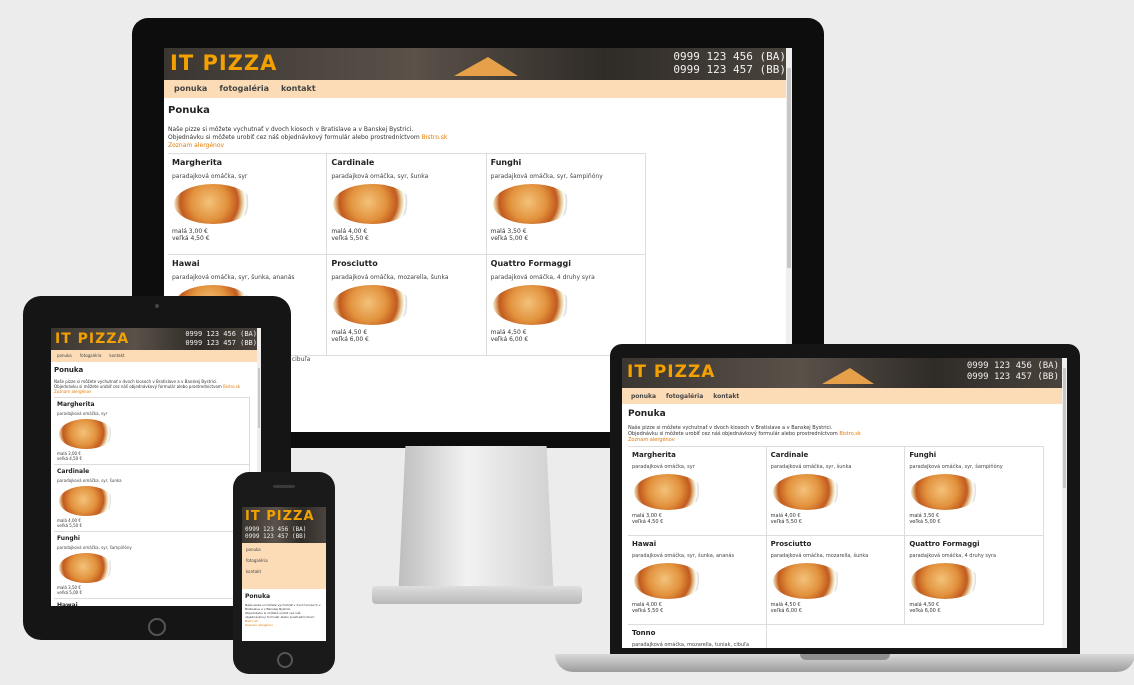  Describe the element at coordinates (190, 231) in the screenshot. I see `price-small: malá 3,00 €` at that location.